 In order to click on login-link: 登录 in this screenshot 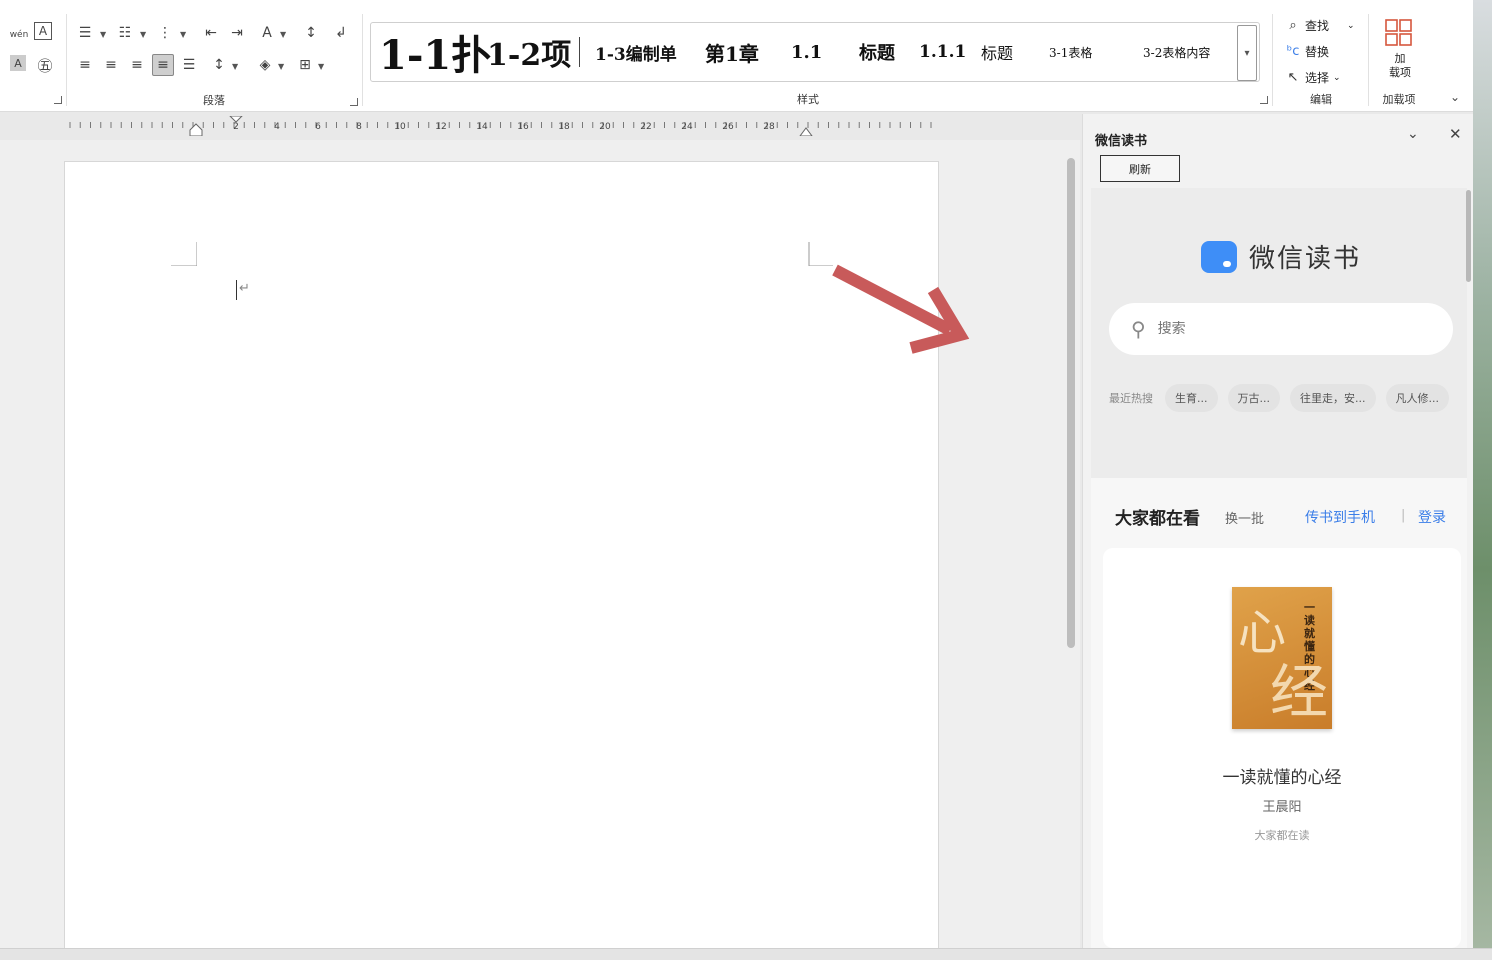, I will do `click(1432, 517)`.